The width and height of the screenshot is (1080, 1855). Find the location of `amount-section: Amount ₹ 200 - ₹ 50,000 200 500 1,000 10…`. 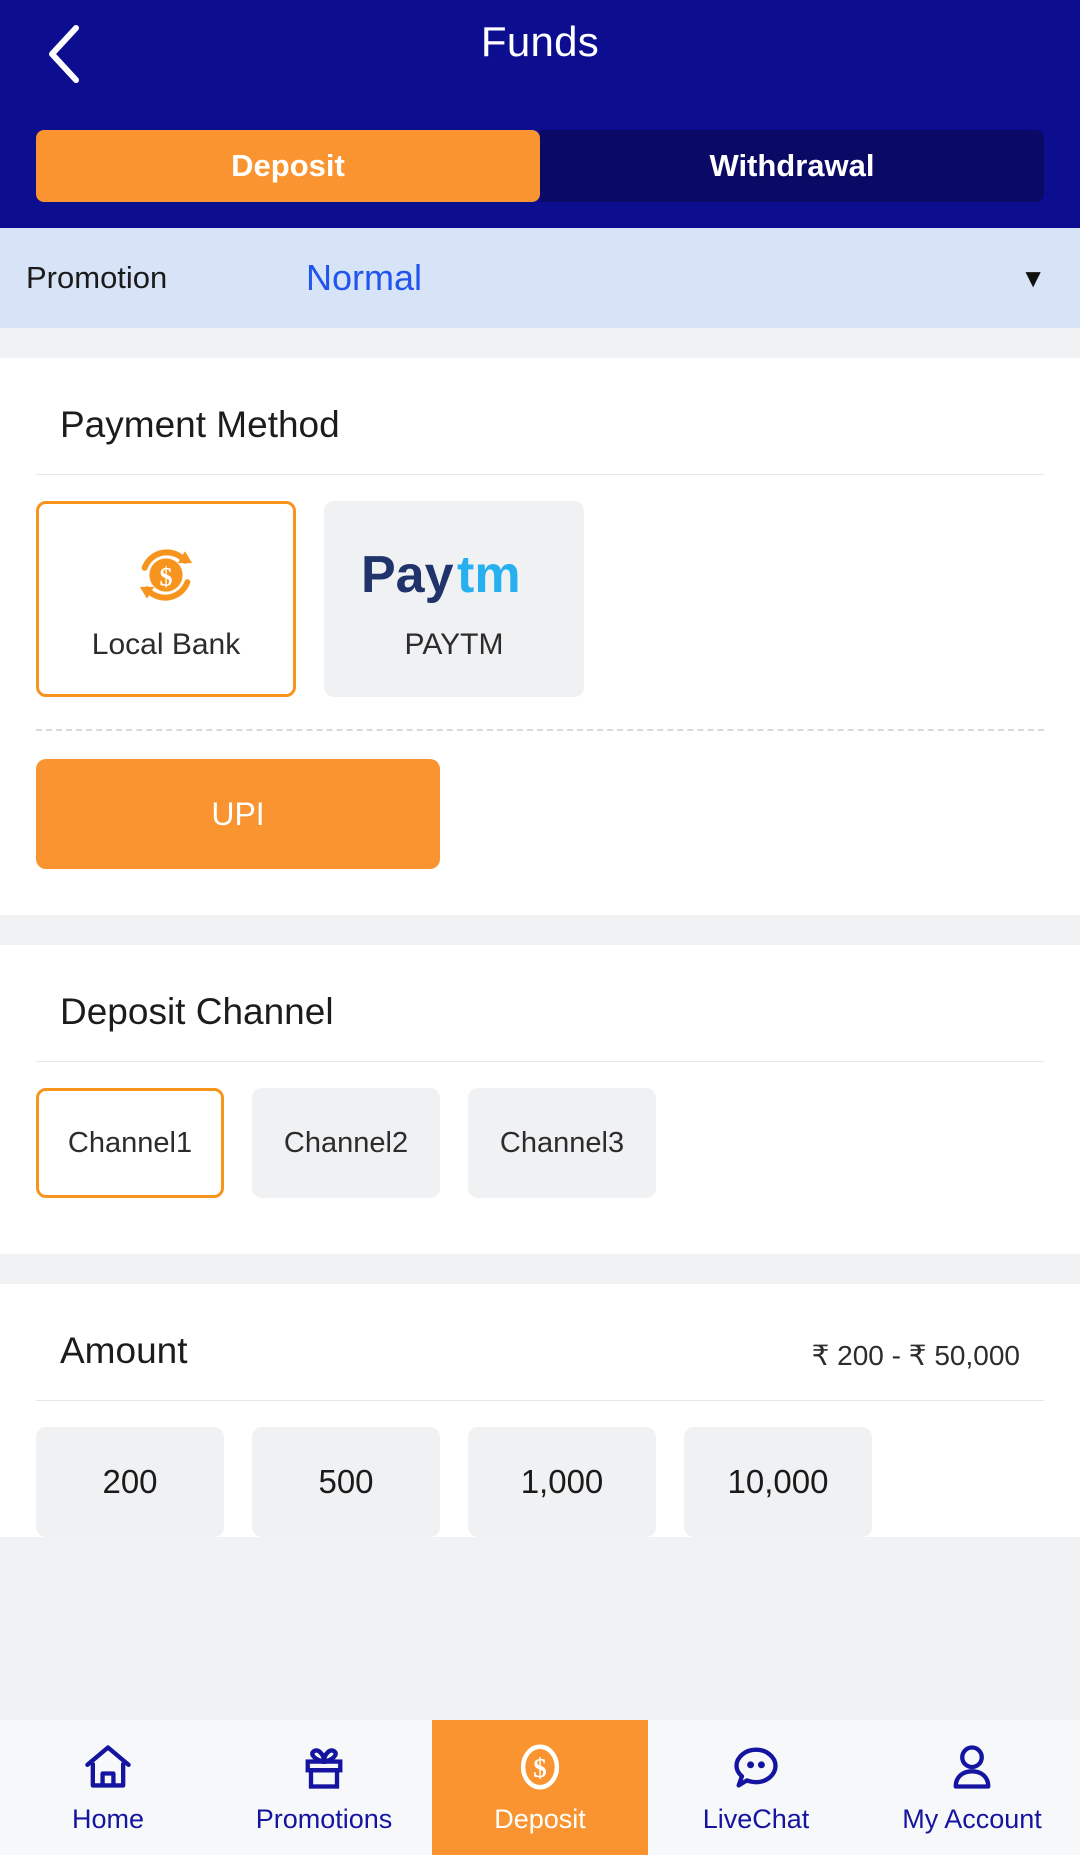

amount-section: Amount ₹ 200 - ₹ 50,000 200 500 1,000 10… is located at coordinates (540, 1410).